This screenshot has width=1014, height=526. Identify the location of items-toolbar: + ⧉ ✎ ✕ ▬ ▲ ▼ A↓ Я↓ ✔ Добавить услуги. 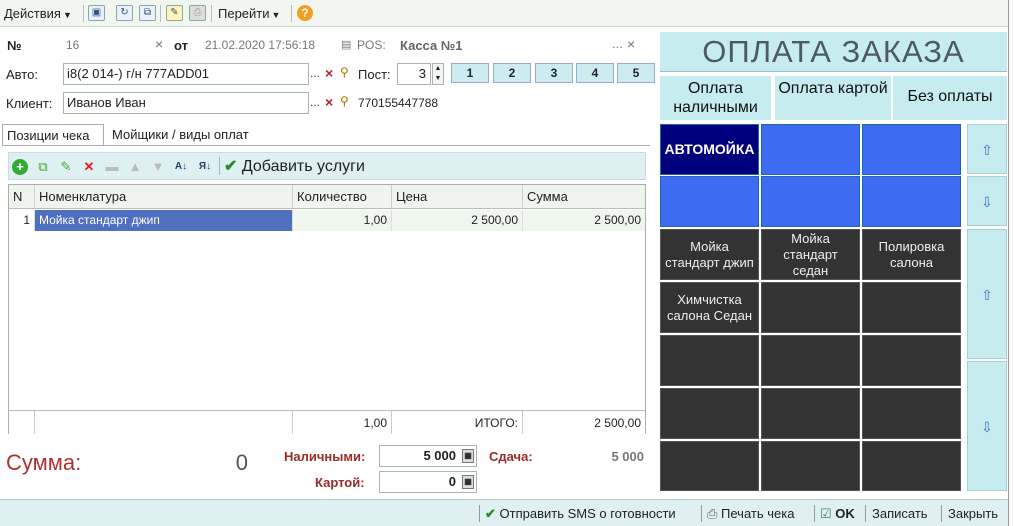
(327, 166).